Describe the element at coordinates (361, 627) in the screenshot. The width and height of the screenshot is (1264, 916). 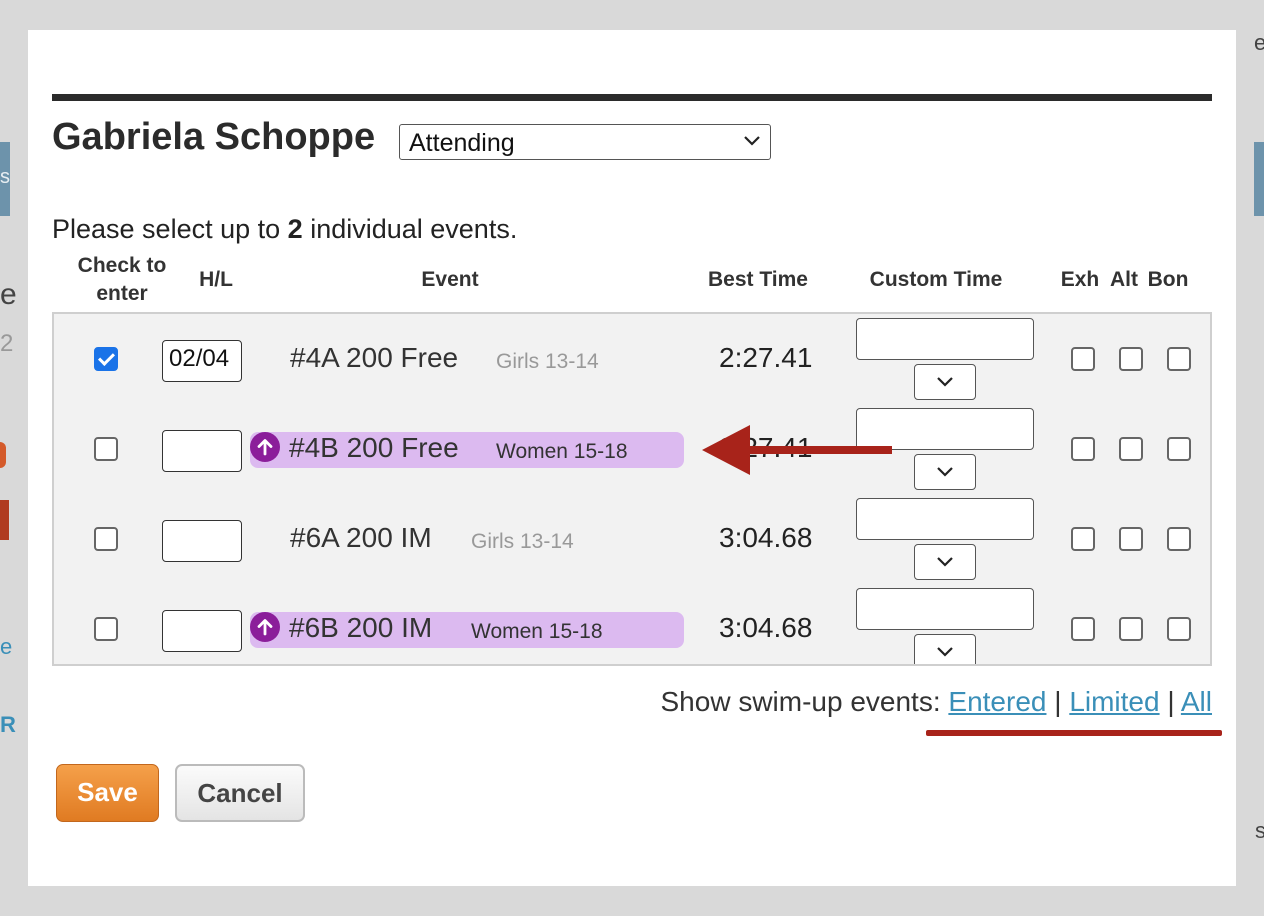
I see `event-name: #6B 200 IM` at that location.